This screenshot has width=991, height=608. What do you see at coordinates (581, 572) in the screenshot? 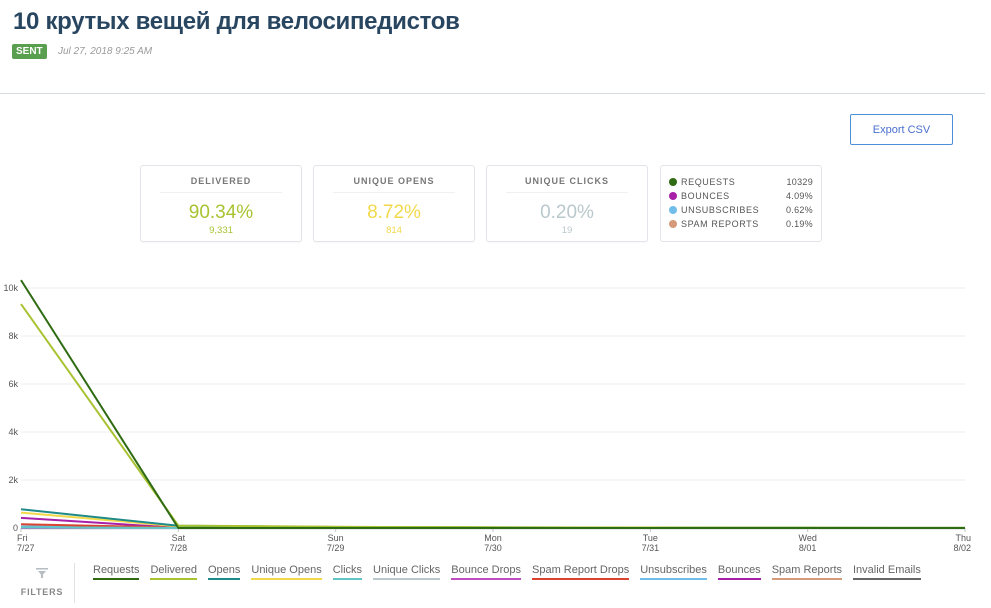
I see `legend-item-spam-report-drops: Spam Report Drops` at bounding box center [581, 572].